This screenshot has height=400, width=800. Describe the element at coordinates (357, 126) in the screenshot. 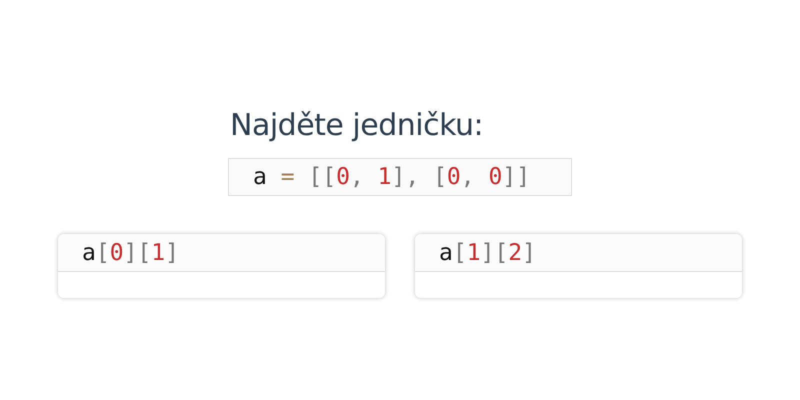

I see `question-title: Najděte jedničku:` at that location.